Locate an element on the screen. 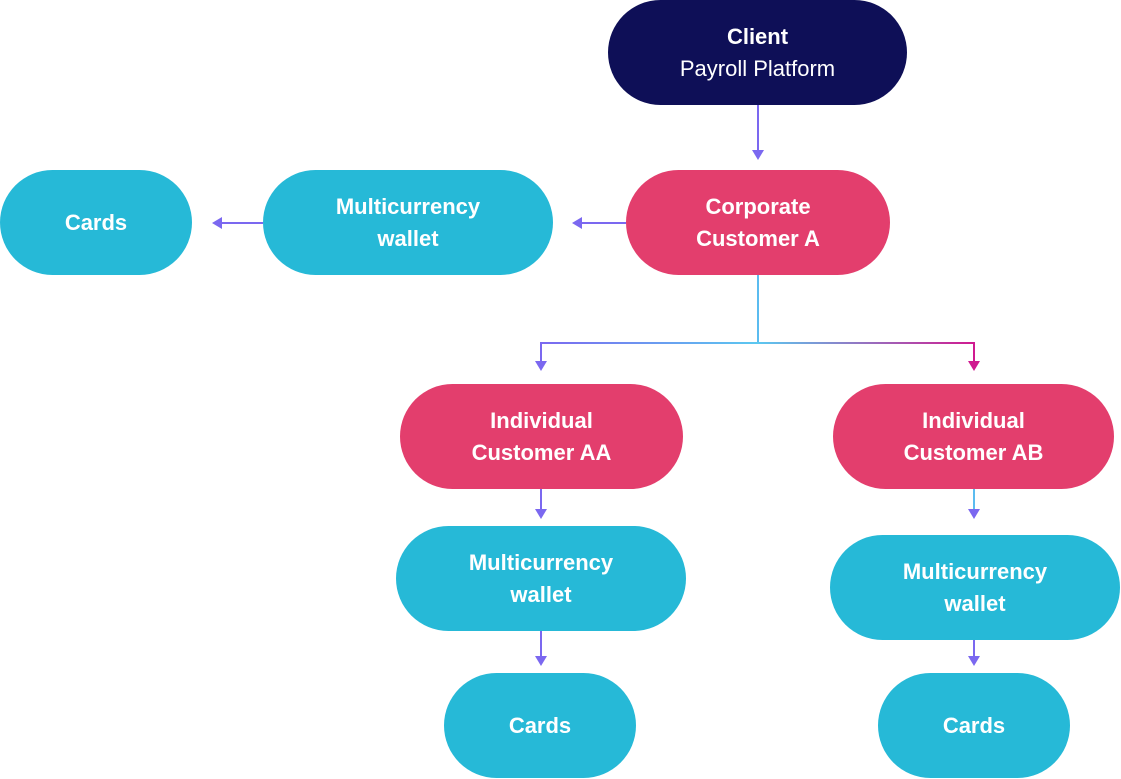 The image size is (1121, 779). node-cards-ab: Cards is located at coordinates (974, 725).